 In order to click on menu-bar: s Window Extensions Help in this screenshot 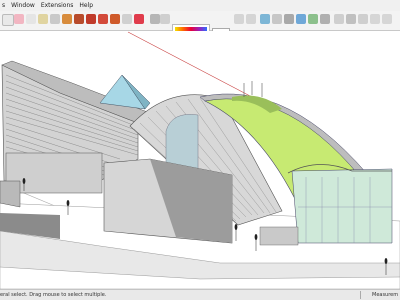, I will do `click(200, 5)`.